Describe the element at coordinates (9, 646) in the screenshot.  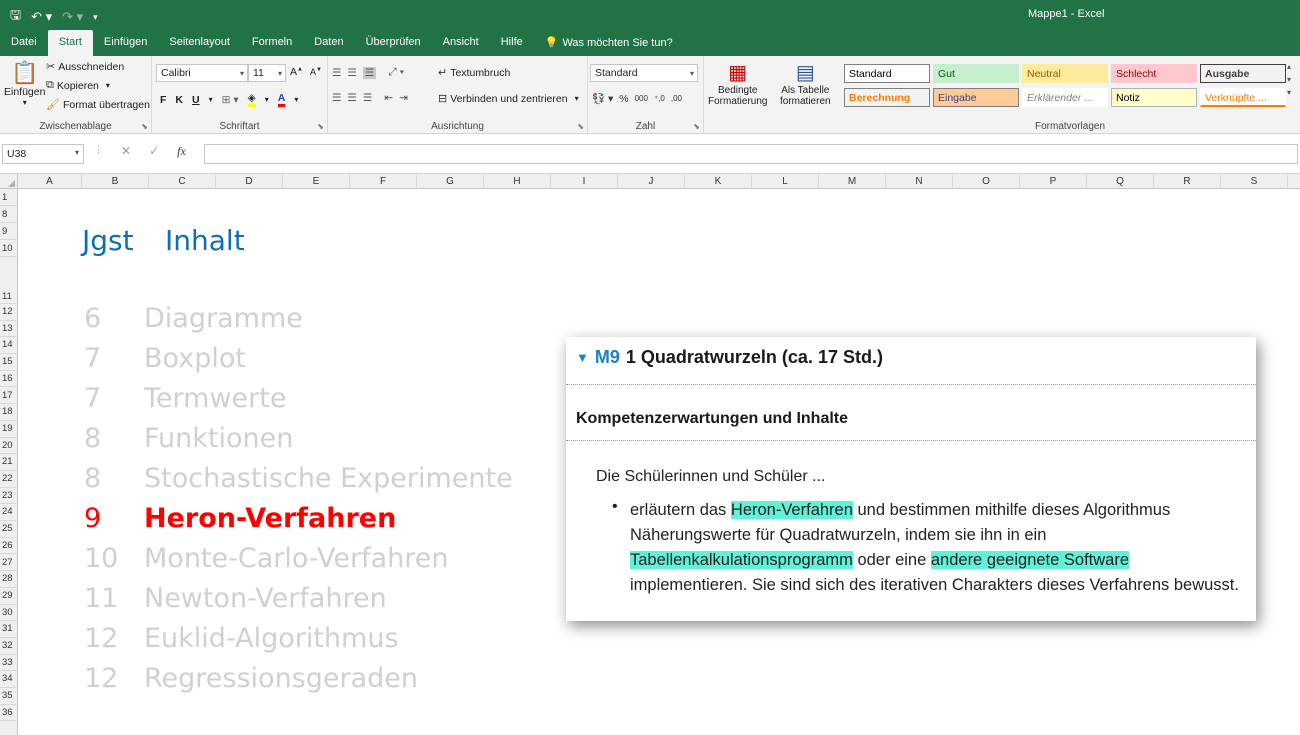
I see `row-header-32: 32` at that location.